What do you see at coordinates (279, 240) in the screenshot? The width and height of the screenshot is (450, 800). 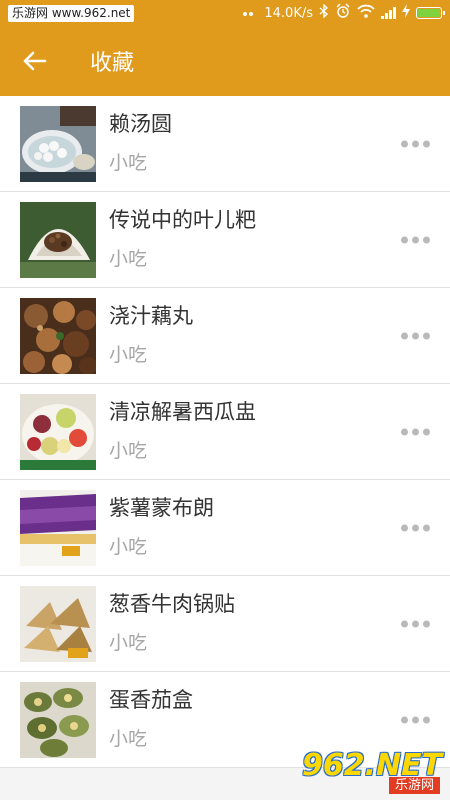 I see `item-text: 传说中的叶儿粑 小吃` at bounding box center [279, 240].